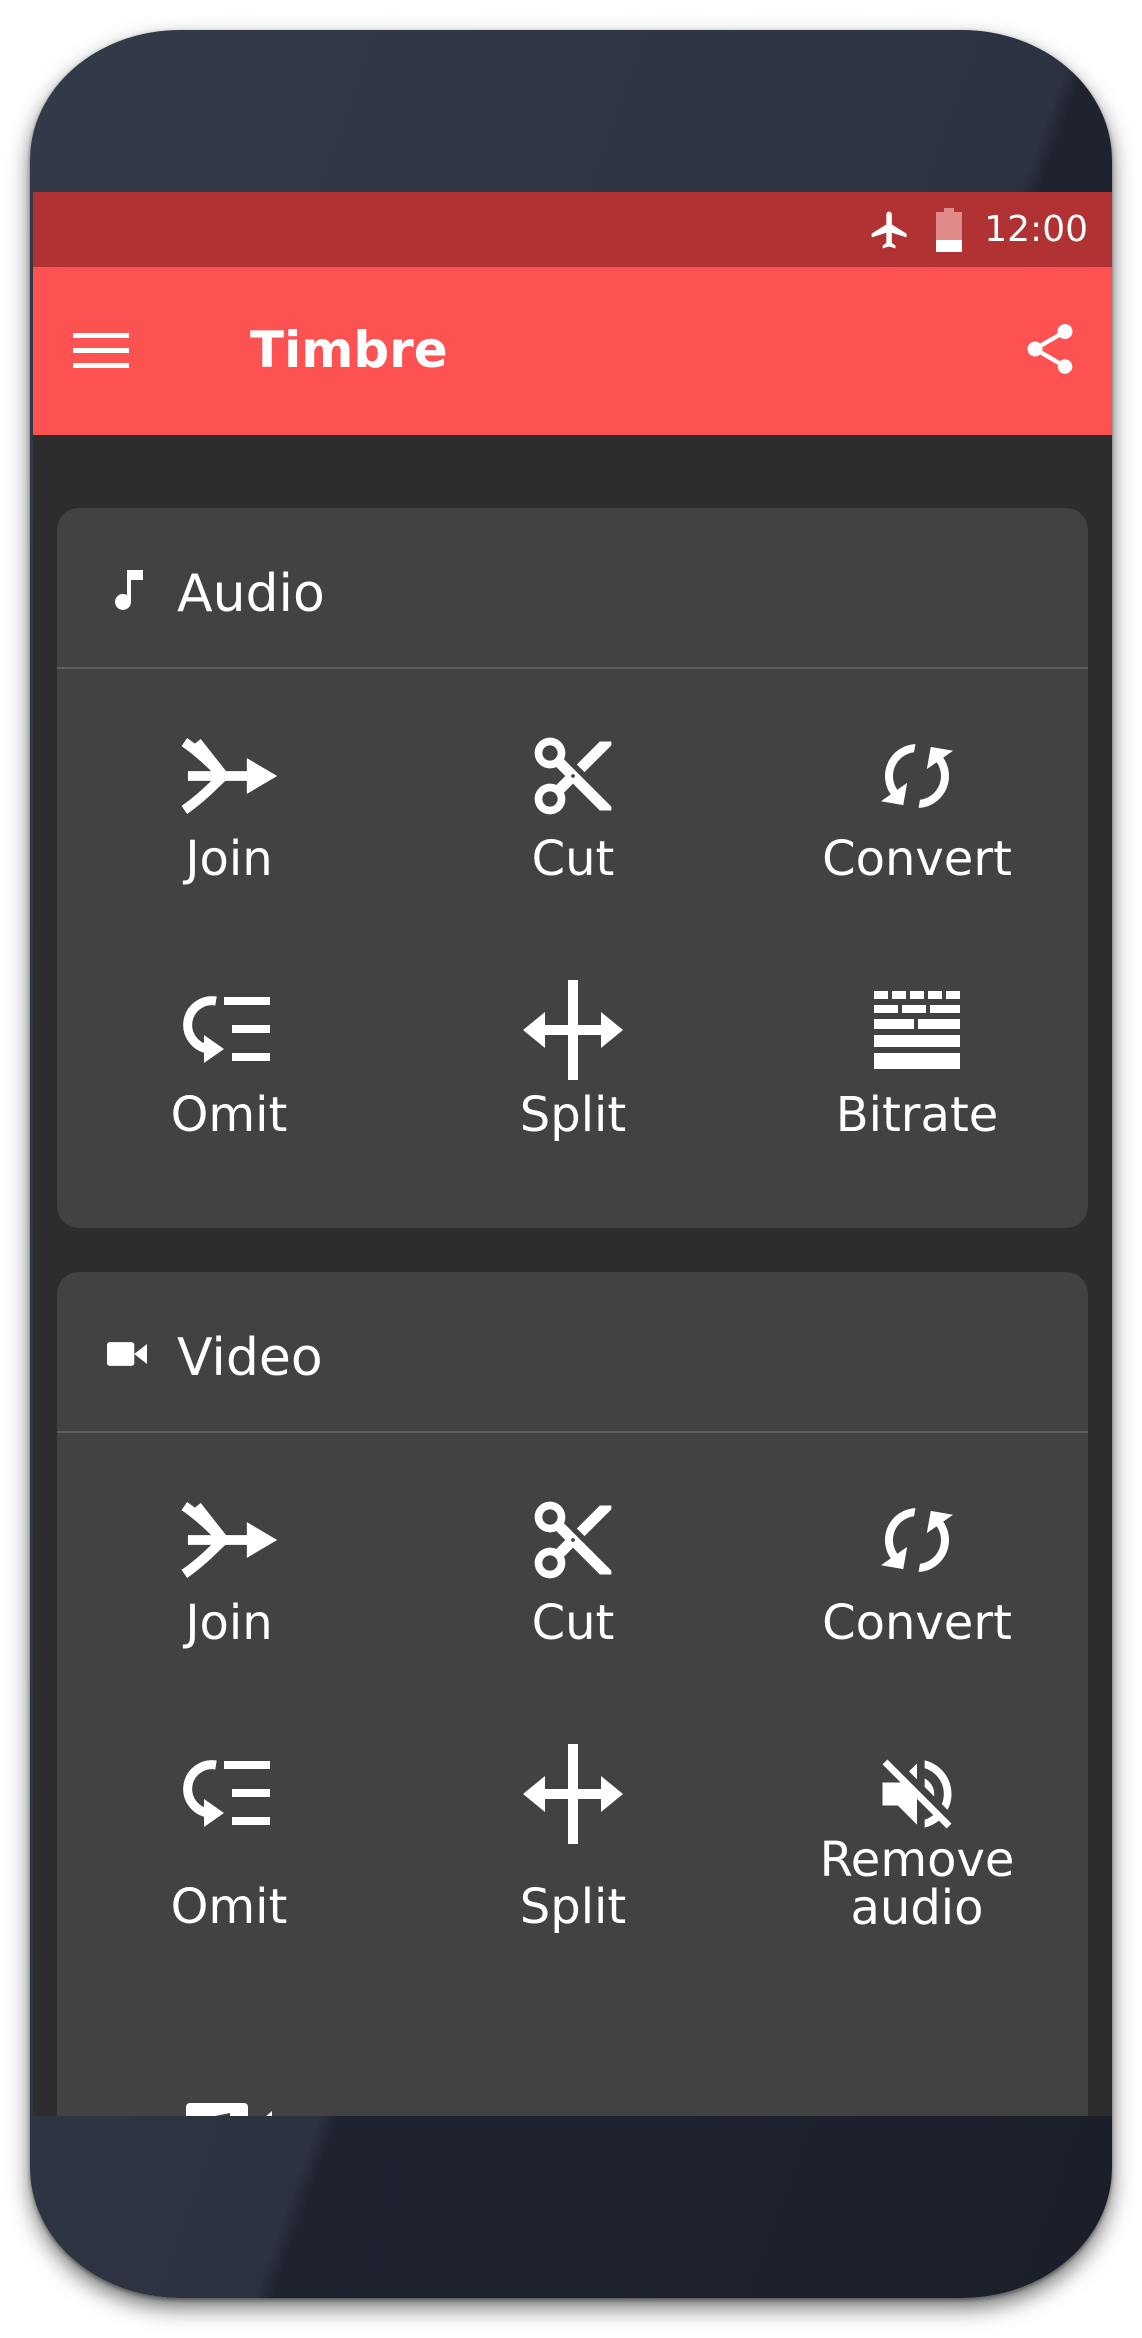  Describe the element at coordinates (917, 1884) in the screenshot. I see `tool-label: Remove audio` at that location.